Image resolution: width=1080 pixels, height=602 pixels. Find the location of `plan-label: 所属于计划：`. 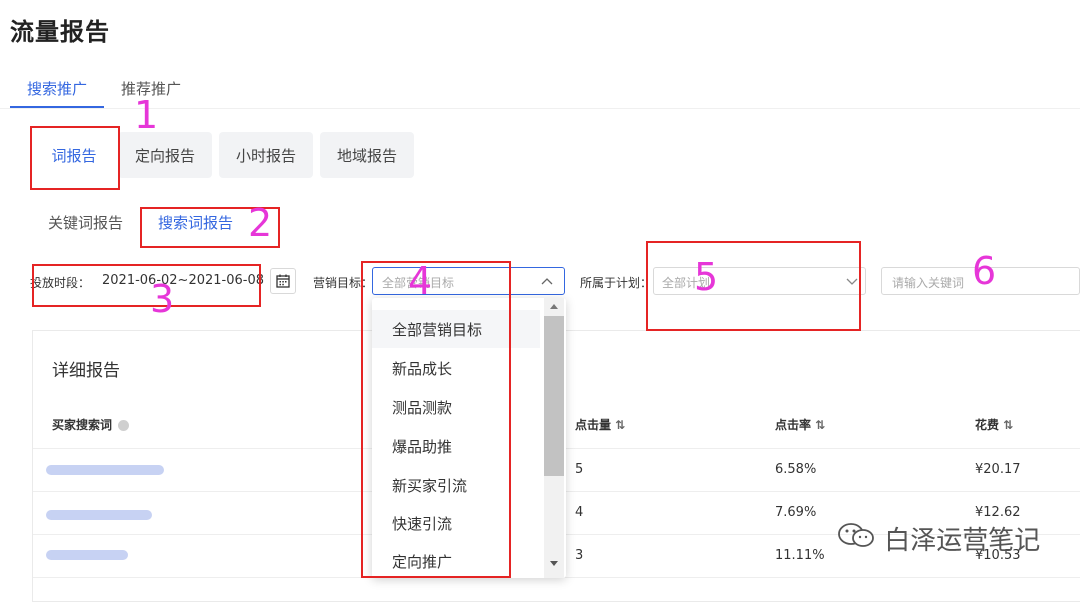

plan-label: 所属于计划： is located at coordinates (616, 283).